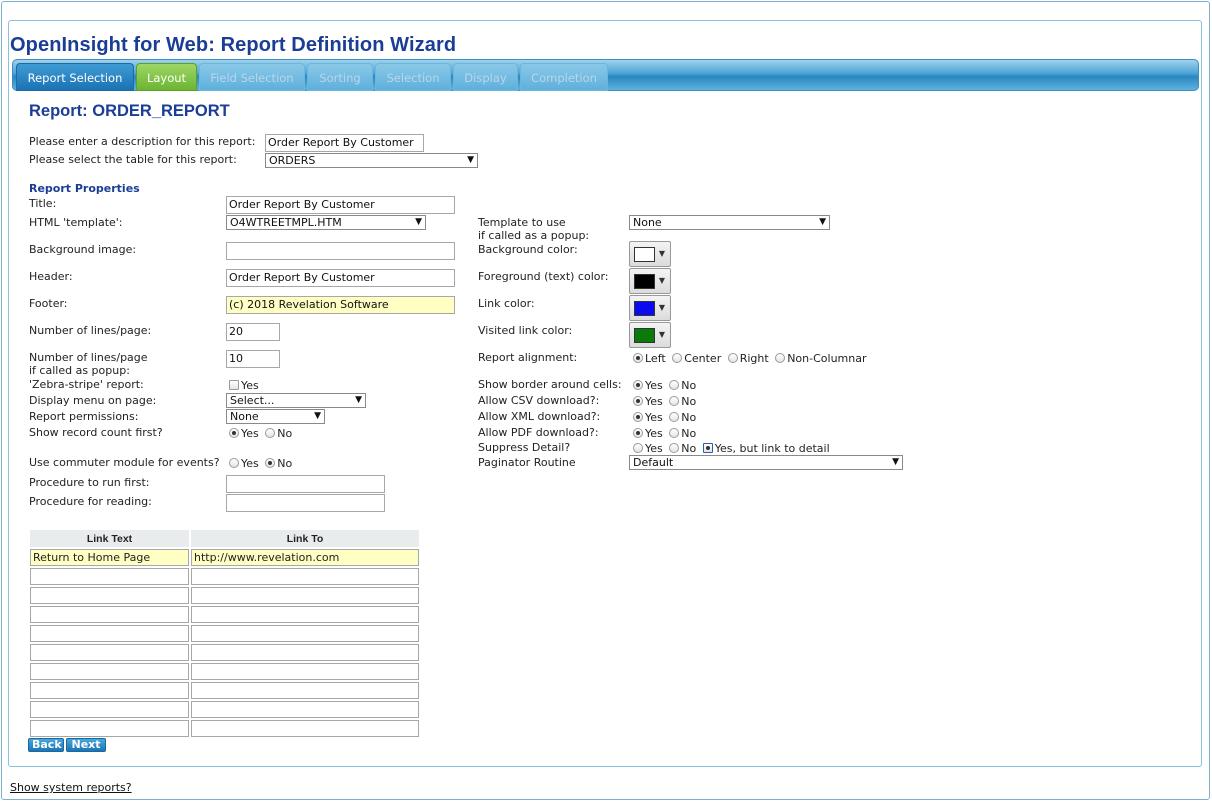 The width and height of the screenshot is (1212, 802). Describe the element at coordinates (689, 385) in the screenshot. I see `border-no: No` at that location.